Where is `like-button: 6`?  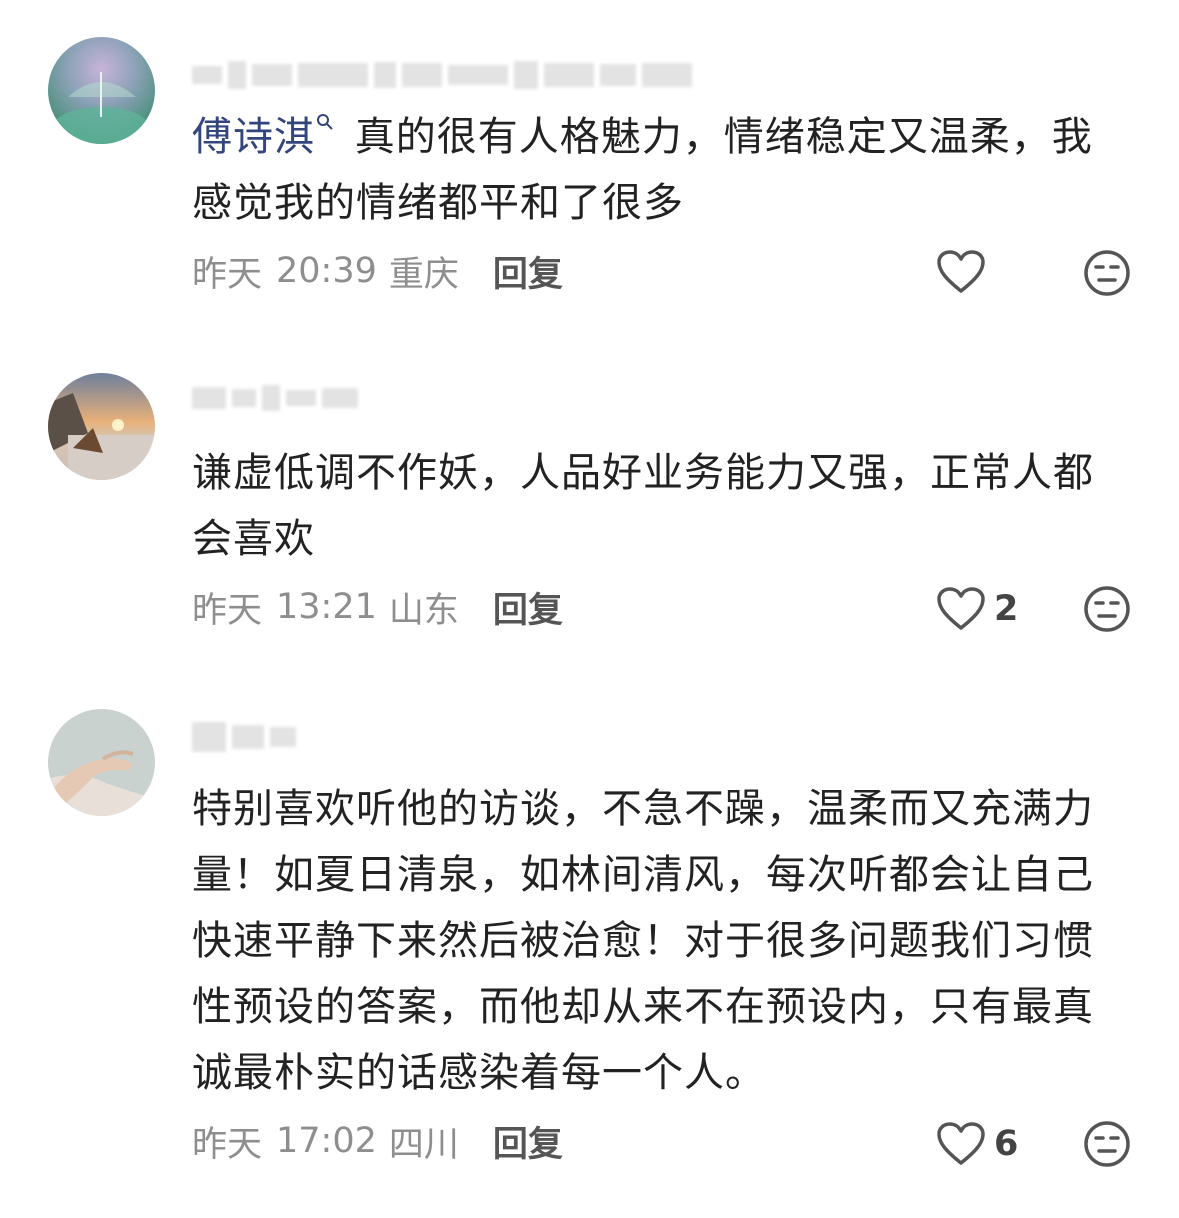 like-button: 6 is located at coordinates (977, 1144).